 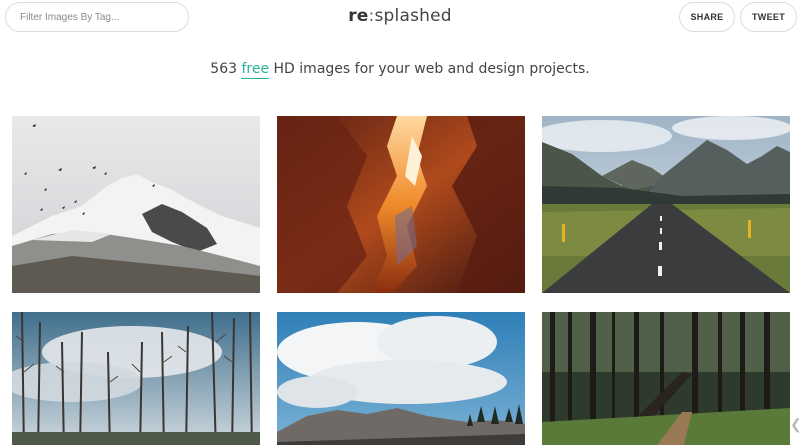 I want to click on canyon-image, so click(x=401, y=204).